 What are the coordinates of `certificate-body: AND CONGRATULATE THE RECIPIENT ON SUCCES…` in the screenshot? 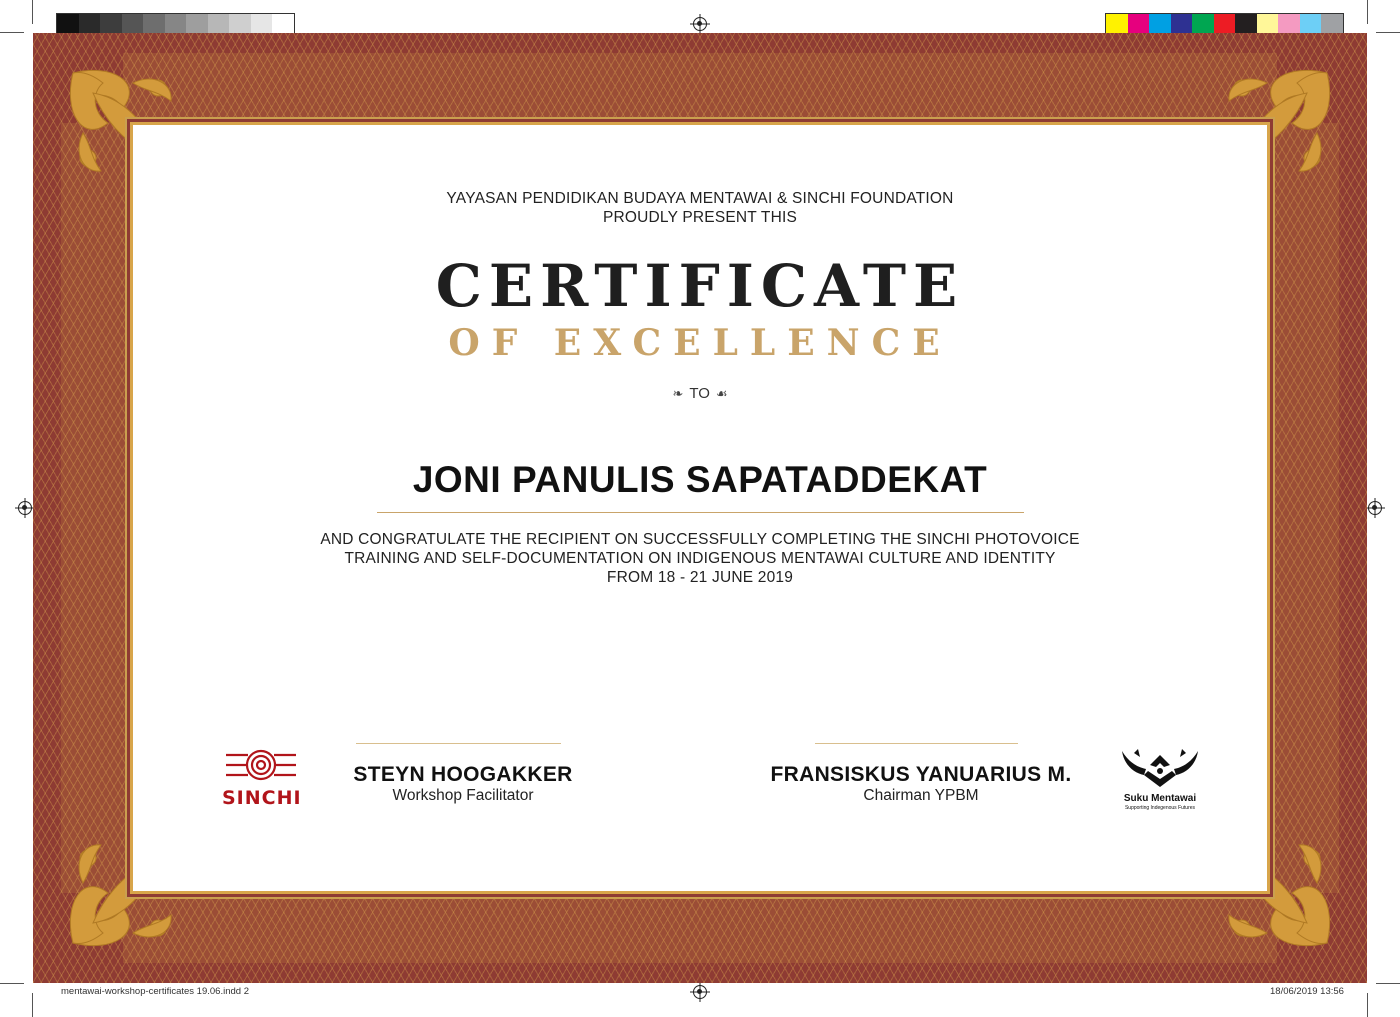 It's located at (700, 558).